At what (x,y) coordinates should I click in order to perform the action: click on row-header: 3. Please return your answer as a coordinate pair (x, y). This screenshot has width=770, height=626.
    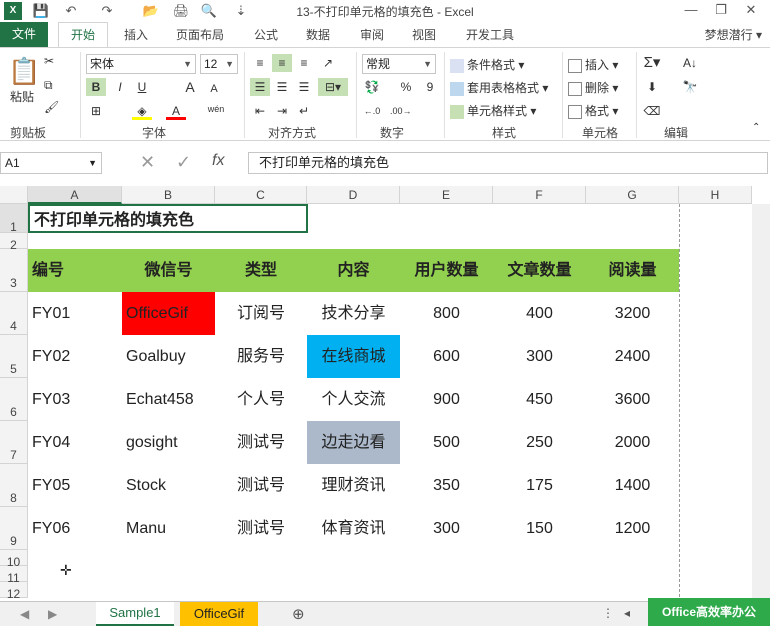
    Looking at the image, I should click on (14, 270).